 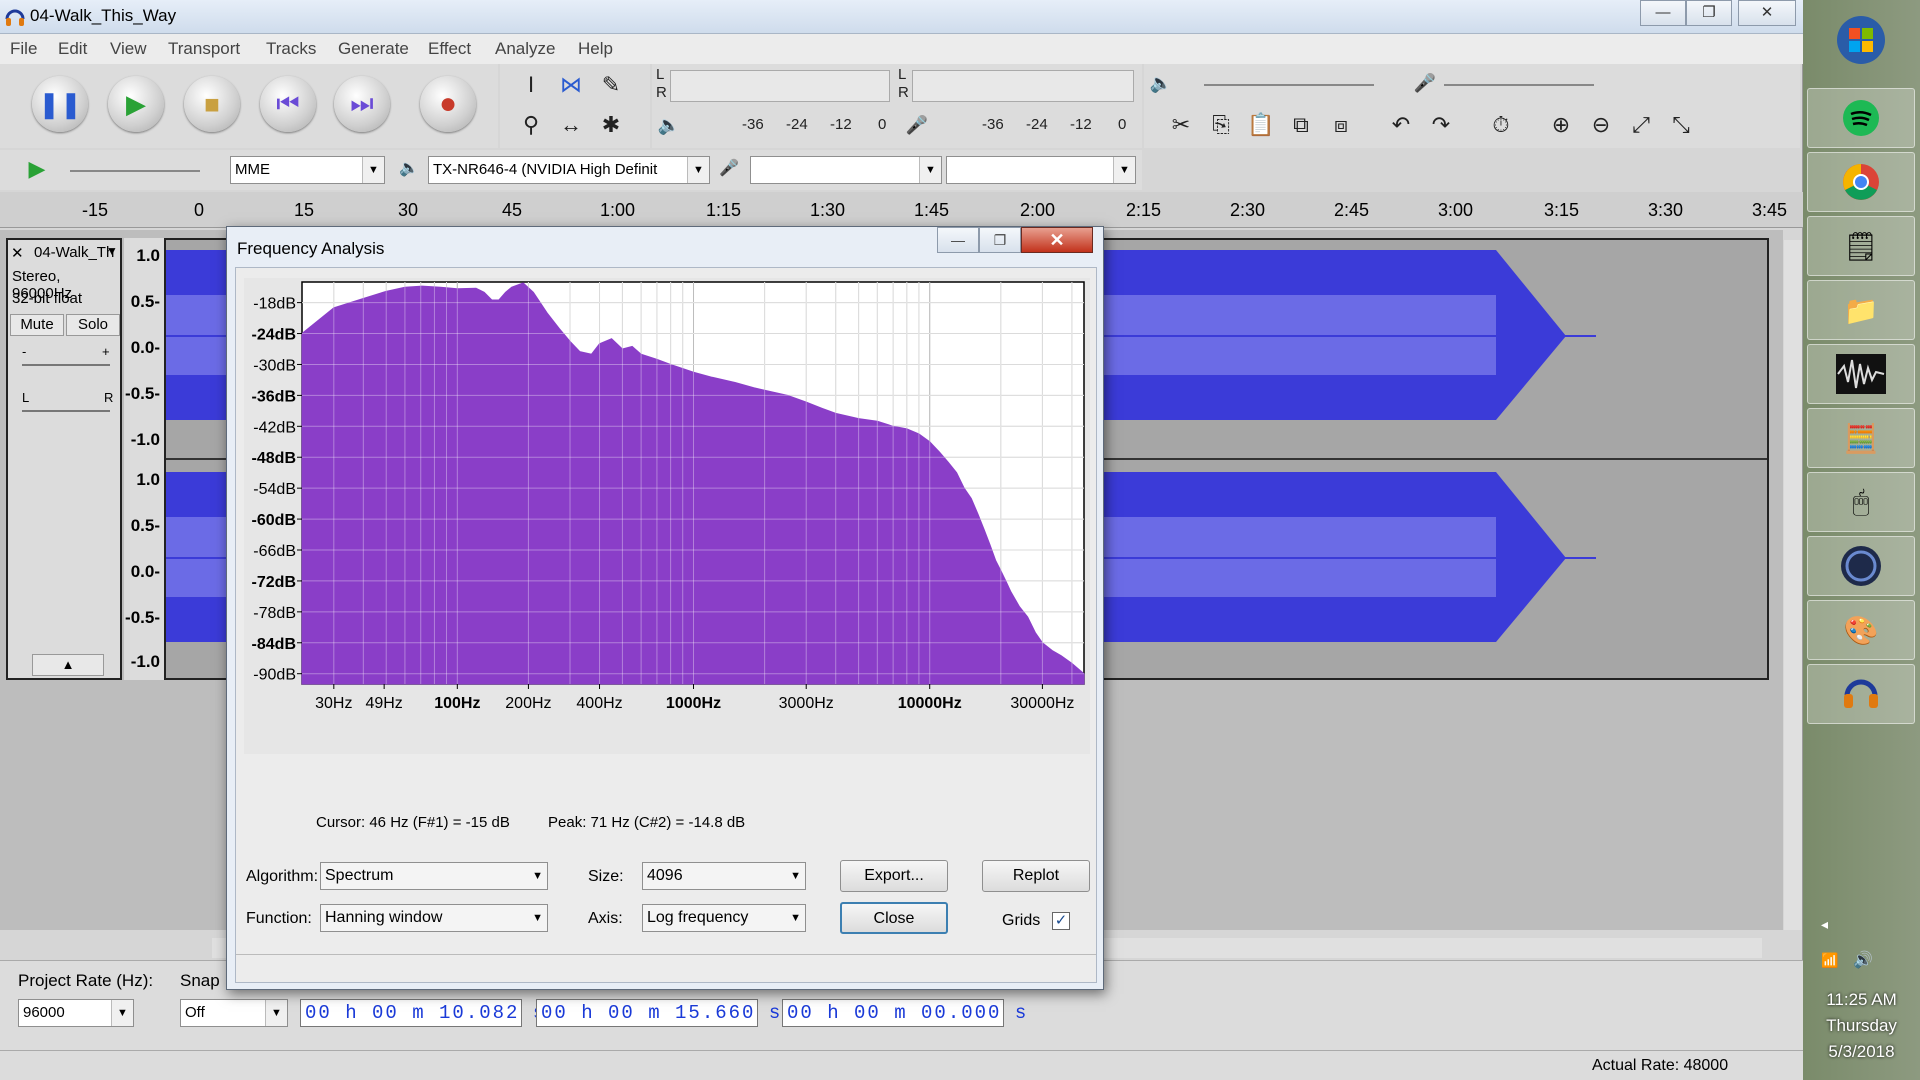 I want to click on menu-file: File, so click(x=23, y=49).